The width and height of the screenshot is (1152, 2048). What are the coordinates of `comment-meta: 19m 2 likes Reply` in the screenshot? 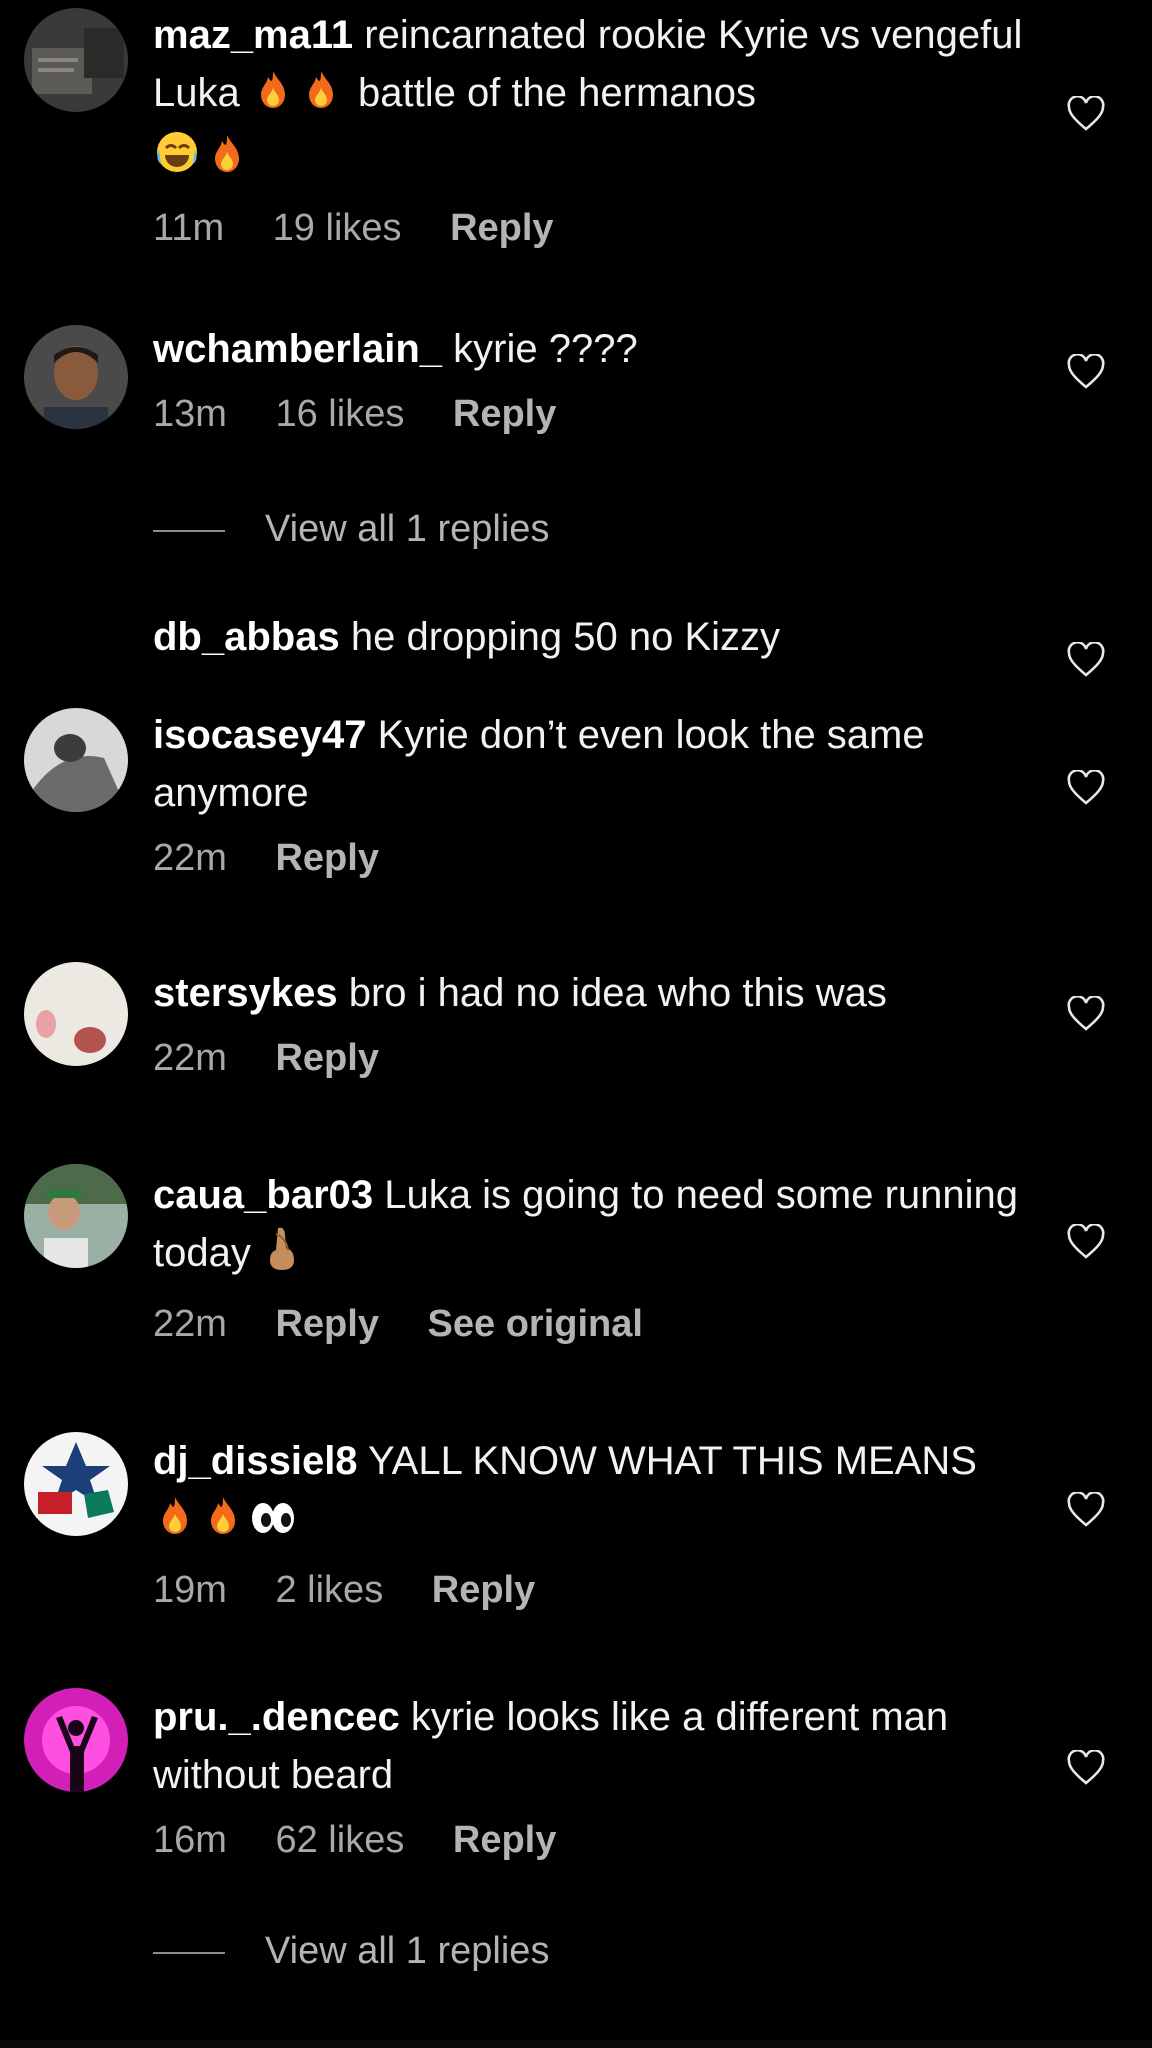 It's located at (593, 1590).